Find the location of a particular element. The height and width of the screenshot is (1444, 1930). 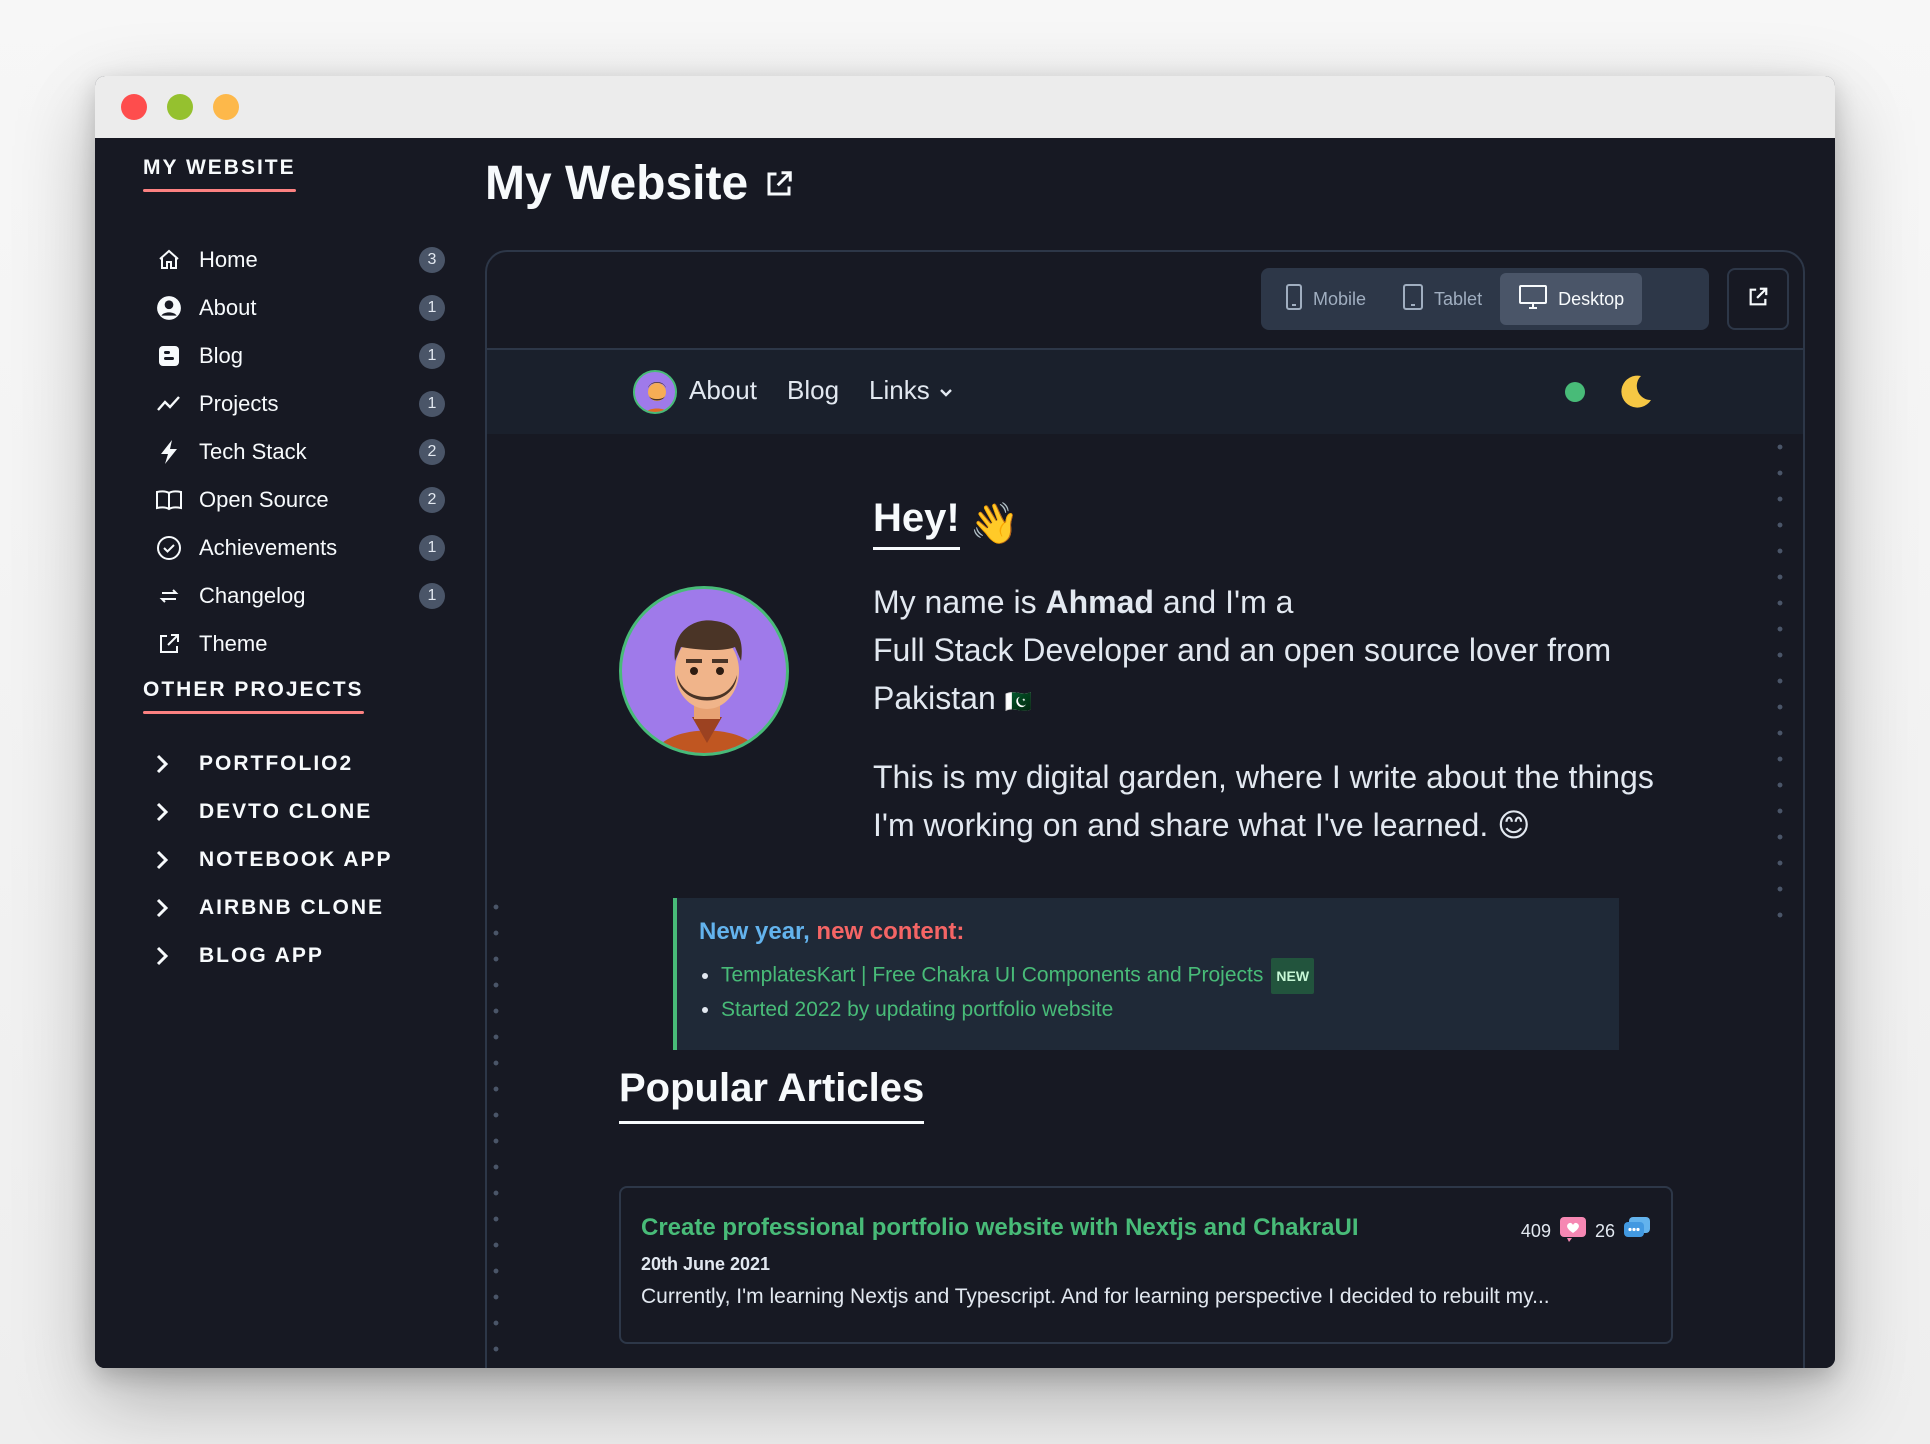

callout-title-b: new content: is located at coordinates (887, 931).